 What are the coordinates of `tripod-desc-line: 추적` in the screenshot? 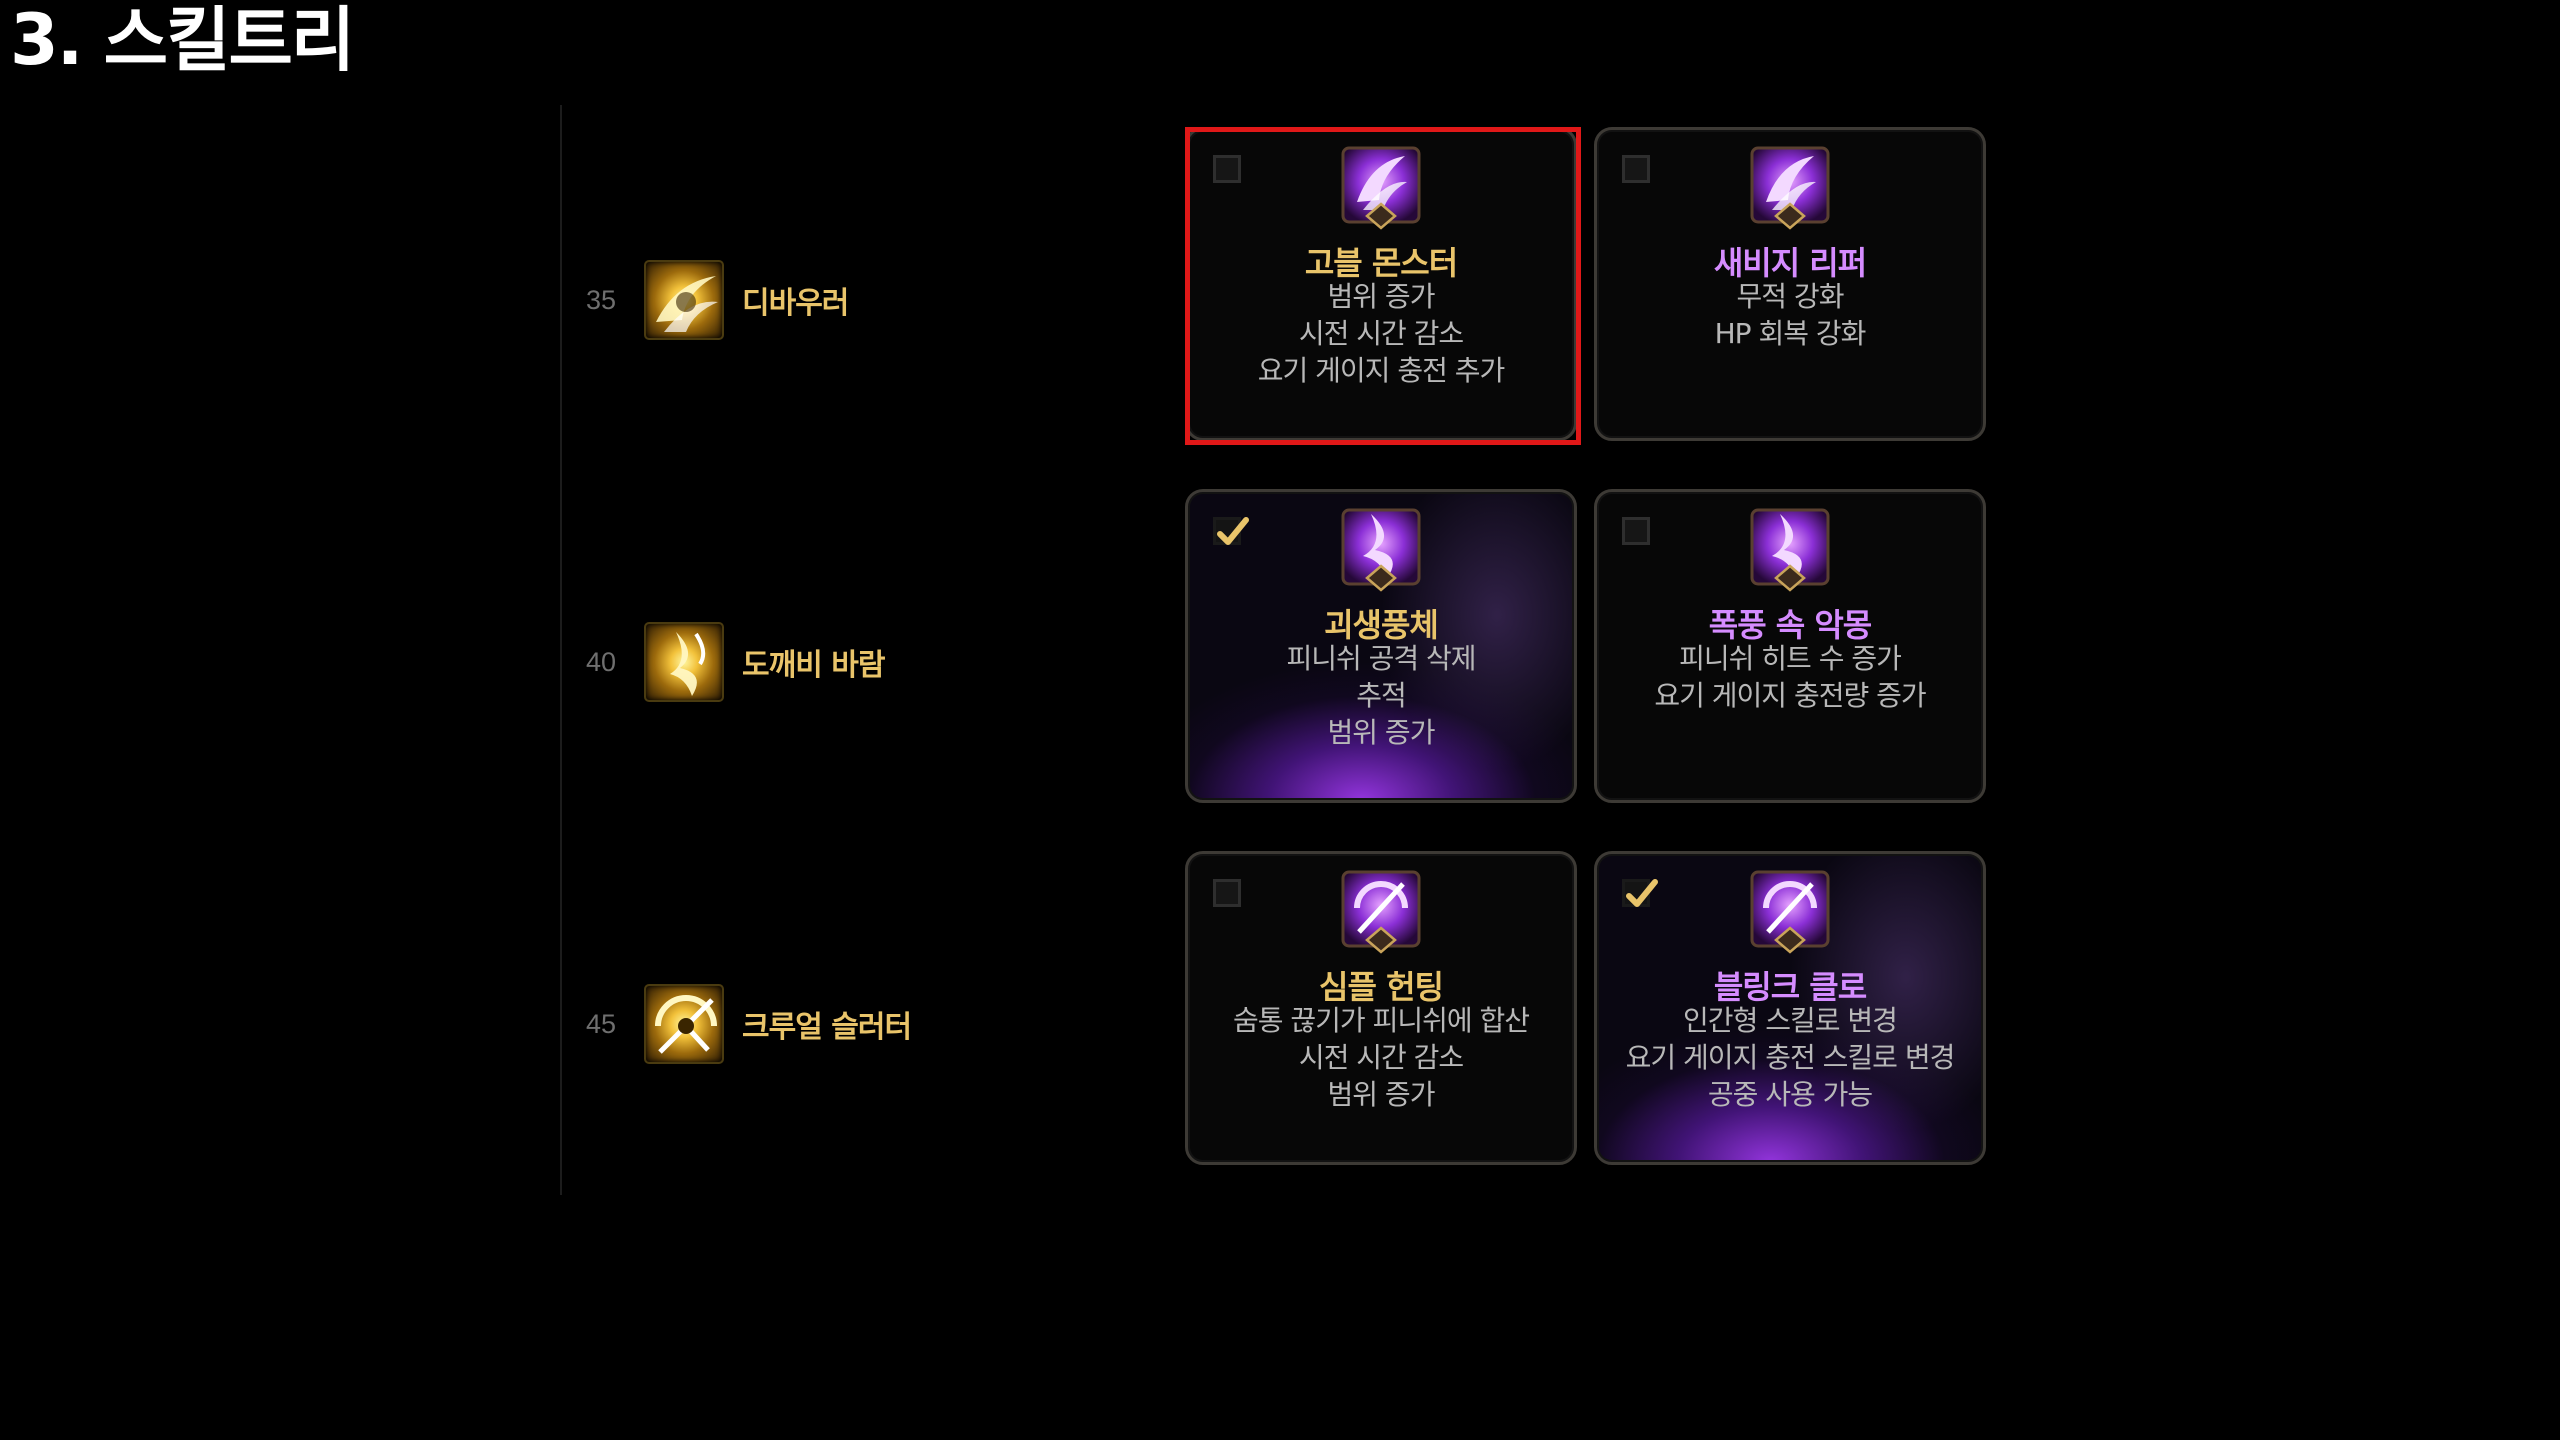 It's located at (1381, 695).